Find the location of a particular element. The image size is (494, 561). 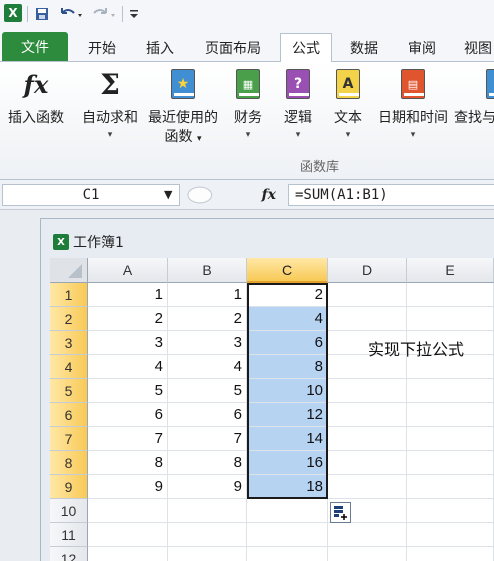

select-all-button is located at coordinates (69, 270).